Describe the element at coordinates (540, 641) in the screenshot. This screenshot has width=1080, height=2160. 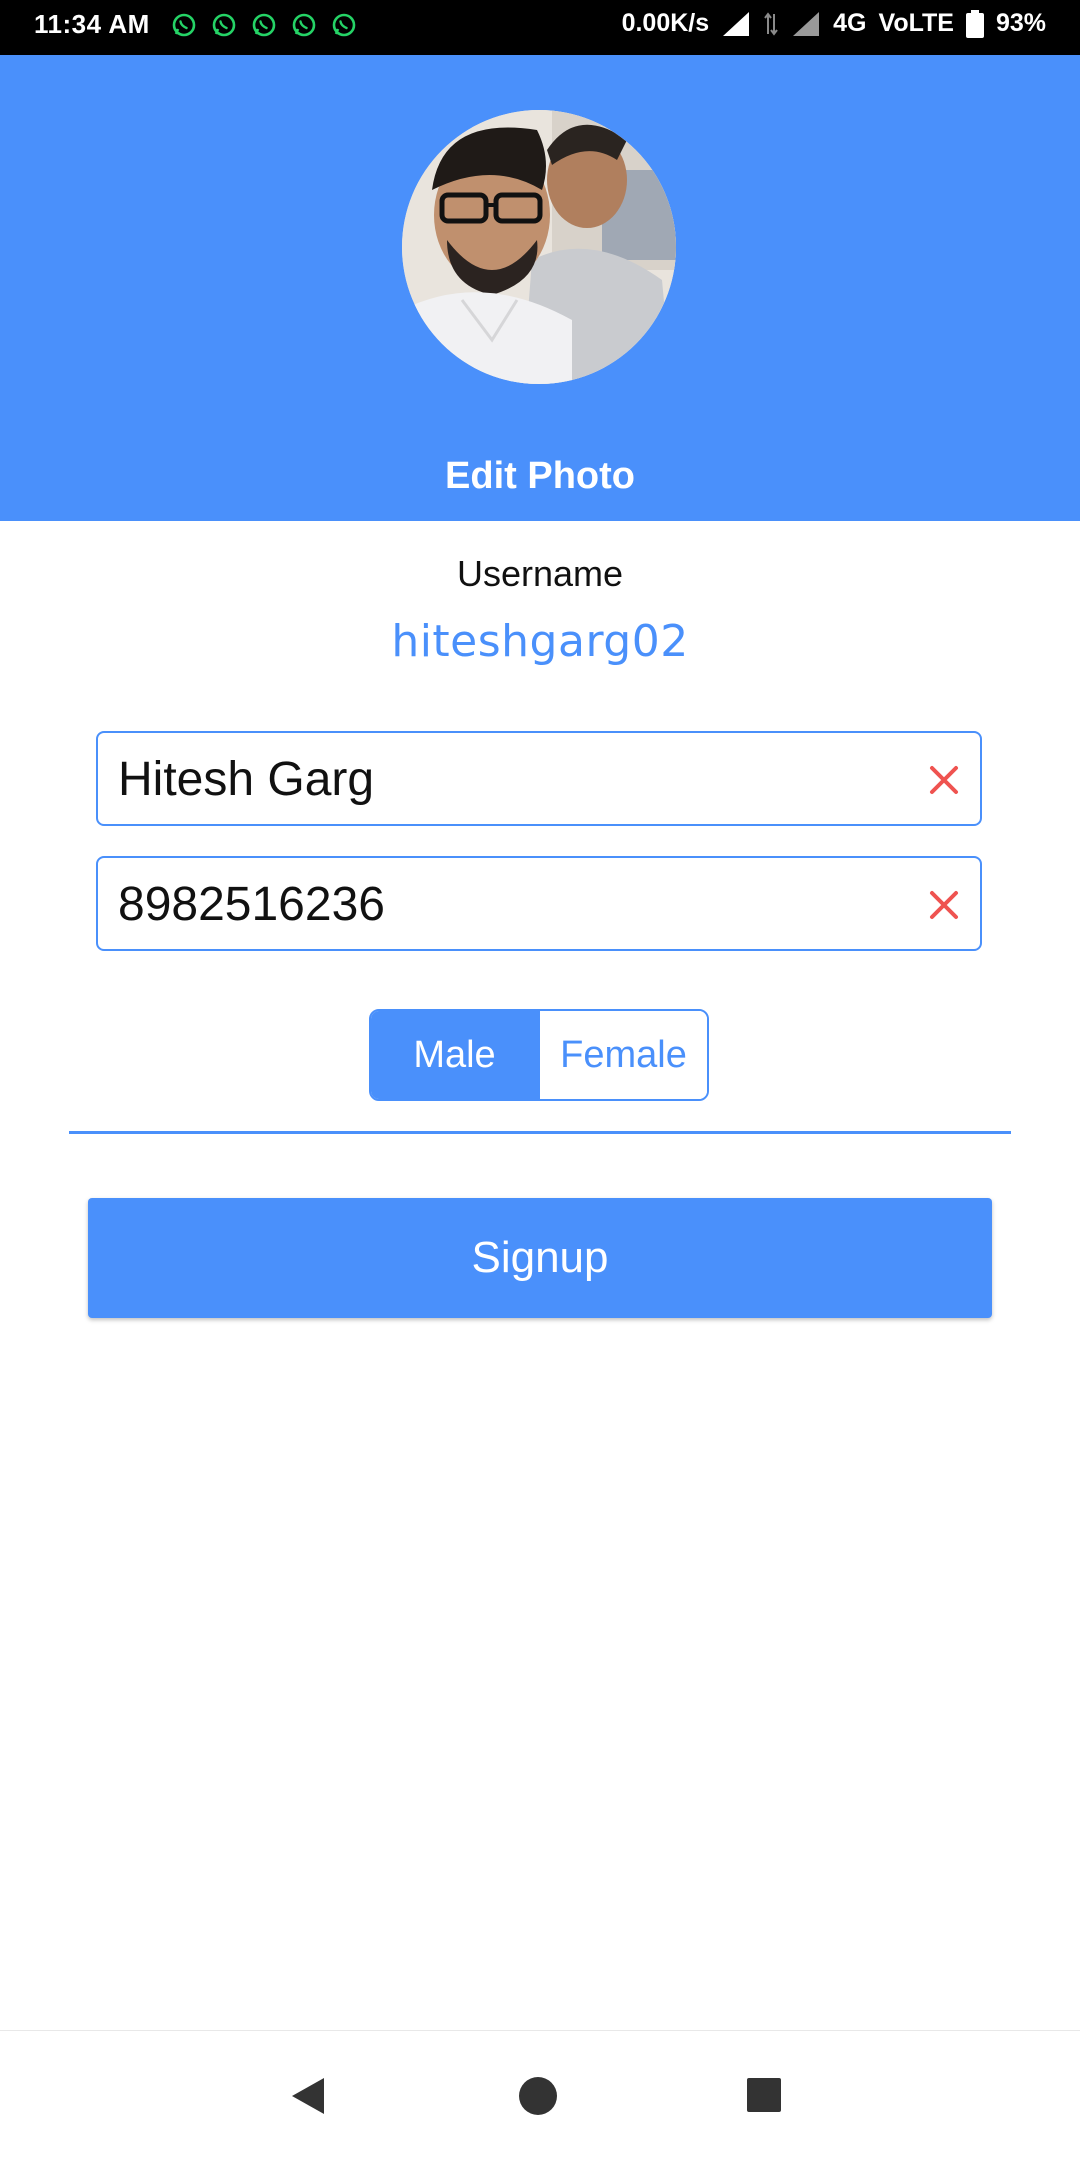
I see `username-value: hiteshgarg02` at that location.